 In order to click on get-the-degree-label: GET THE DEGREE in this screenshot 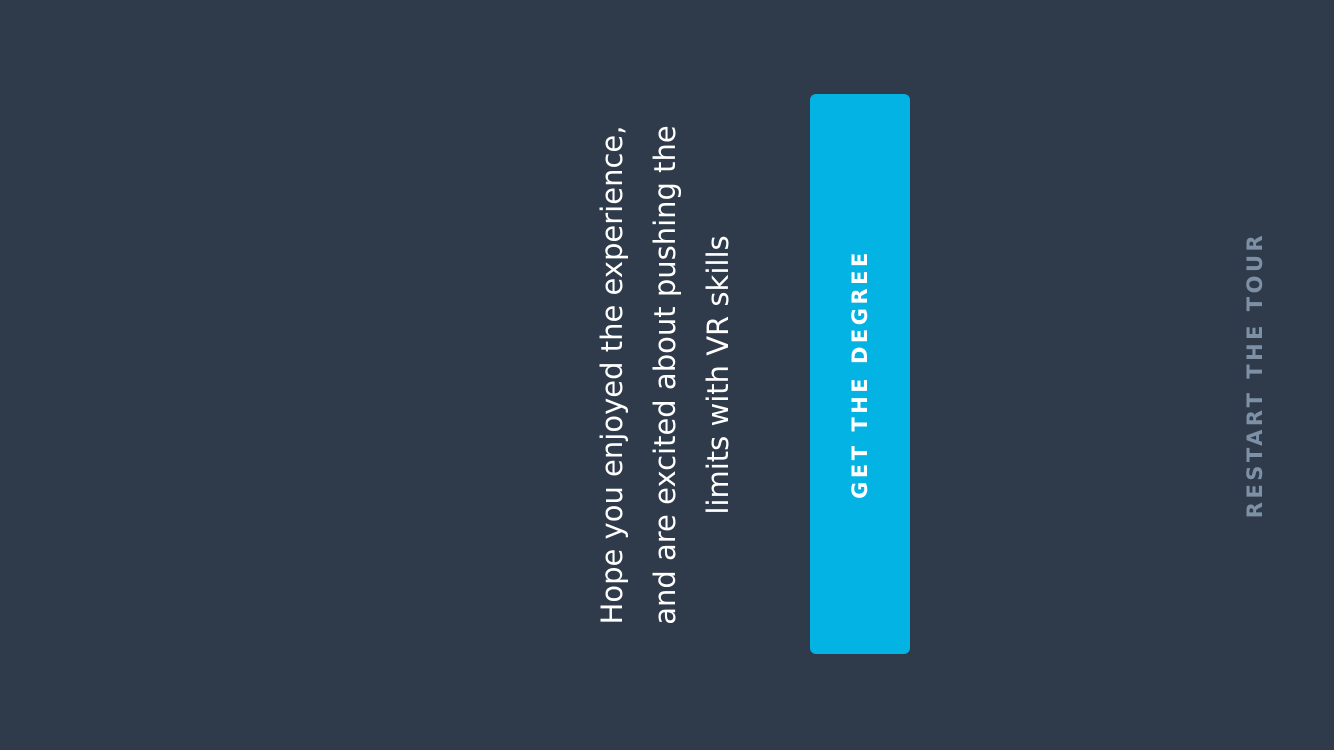, I will do `click(860, 374)`.